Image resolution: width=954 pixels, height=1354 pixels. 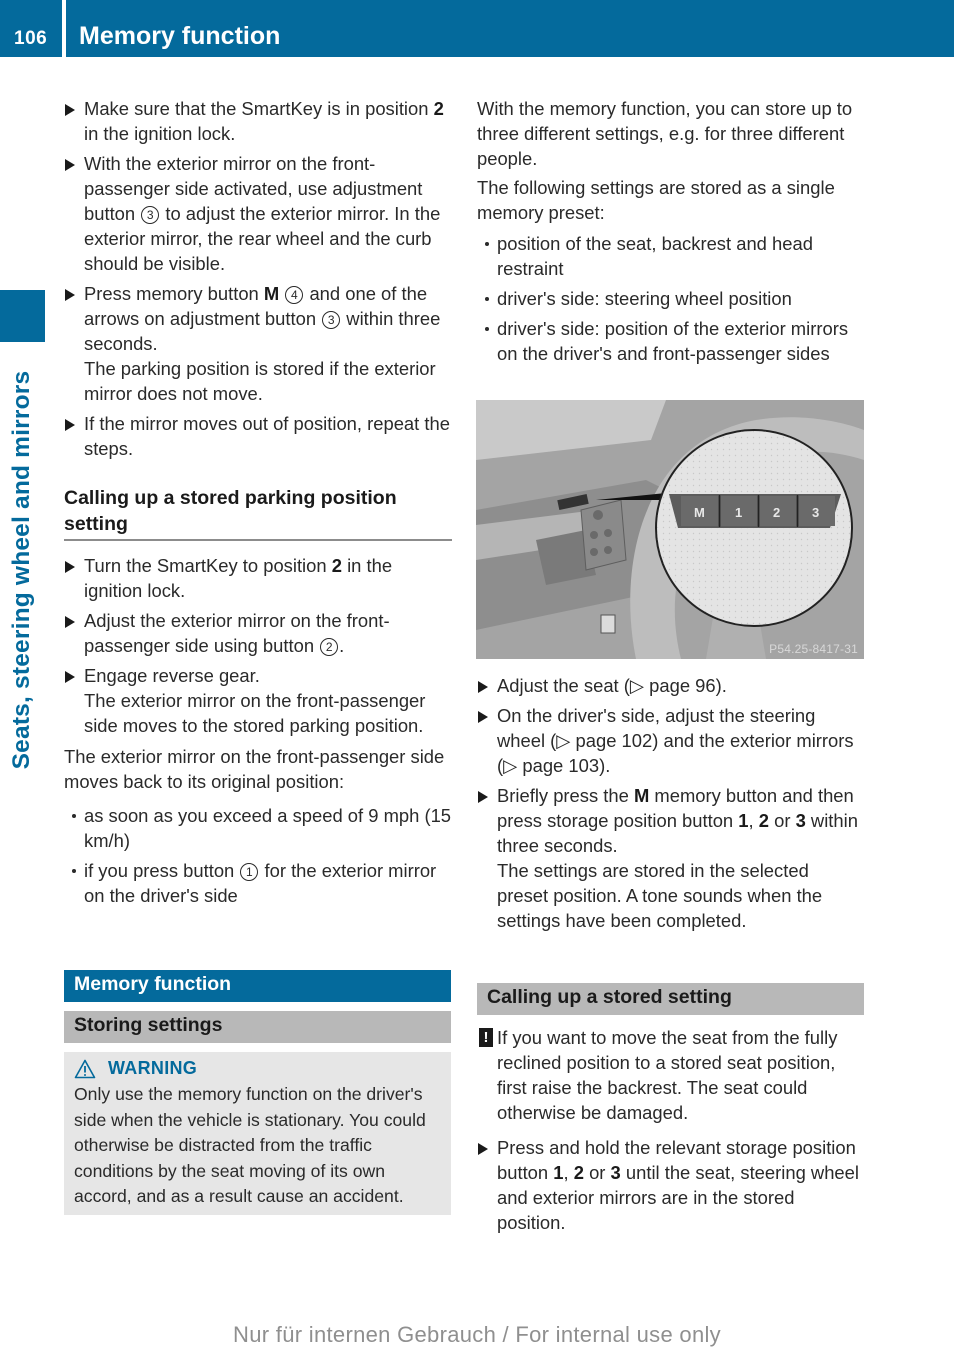 I want to click on chapter-tab-marker, so click(x=22, y=316).